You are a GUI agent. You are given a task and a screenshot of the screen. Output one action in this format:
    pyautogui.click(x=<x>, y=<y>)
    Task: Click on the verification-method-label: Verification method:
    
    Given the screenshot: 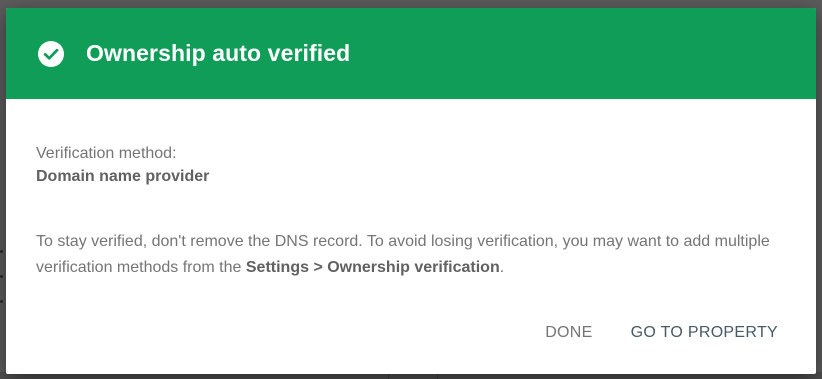 What is the action you would take?
    pyautogui.click(x=106, y=153)
    